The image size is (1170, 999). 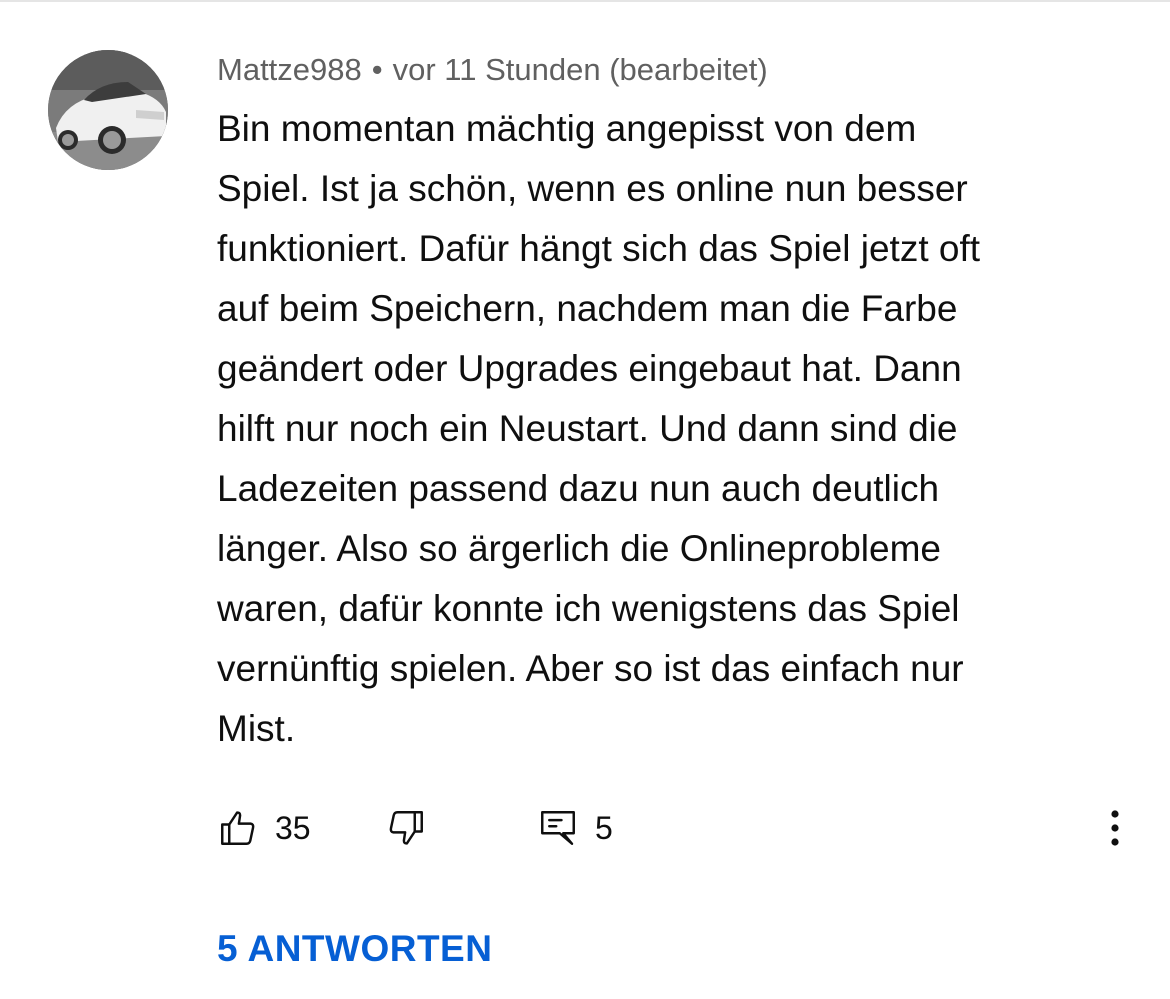 I want to click on more-vertical-icon, so click(x=1115, y=828).